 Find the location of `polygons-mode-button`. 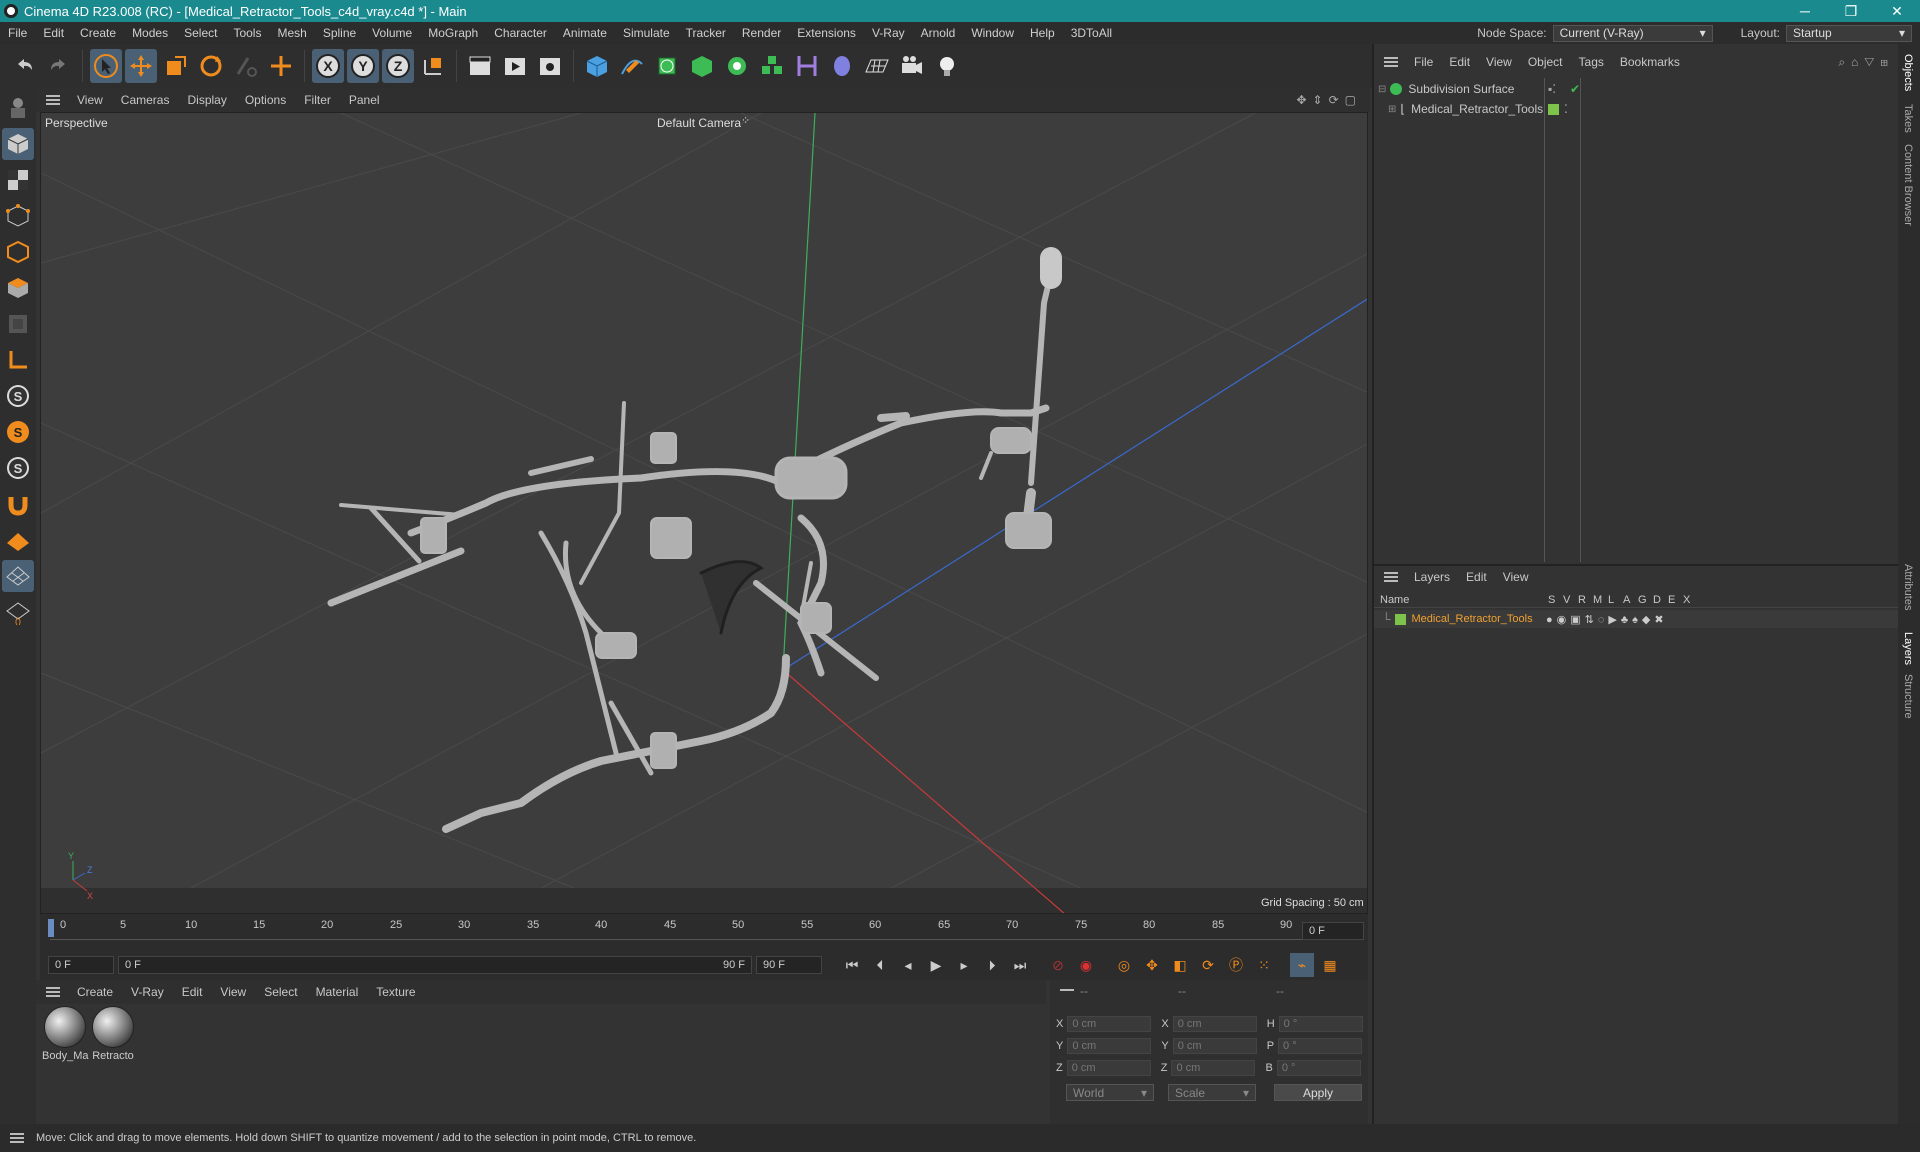

polygons-mode-button is located at coordinates (18, 288).